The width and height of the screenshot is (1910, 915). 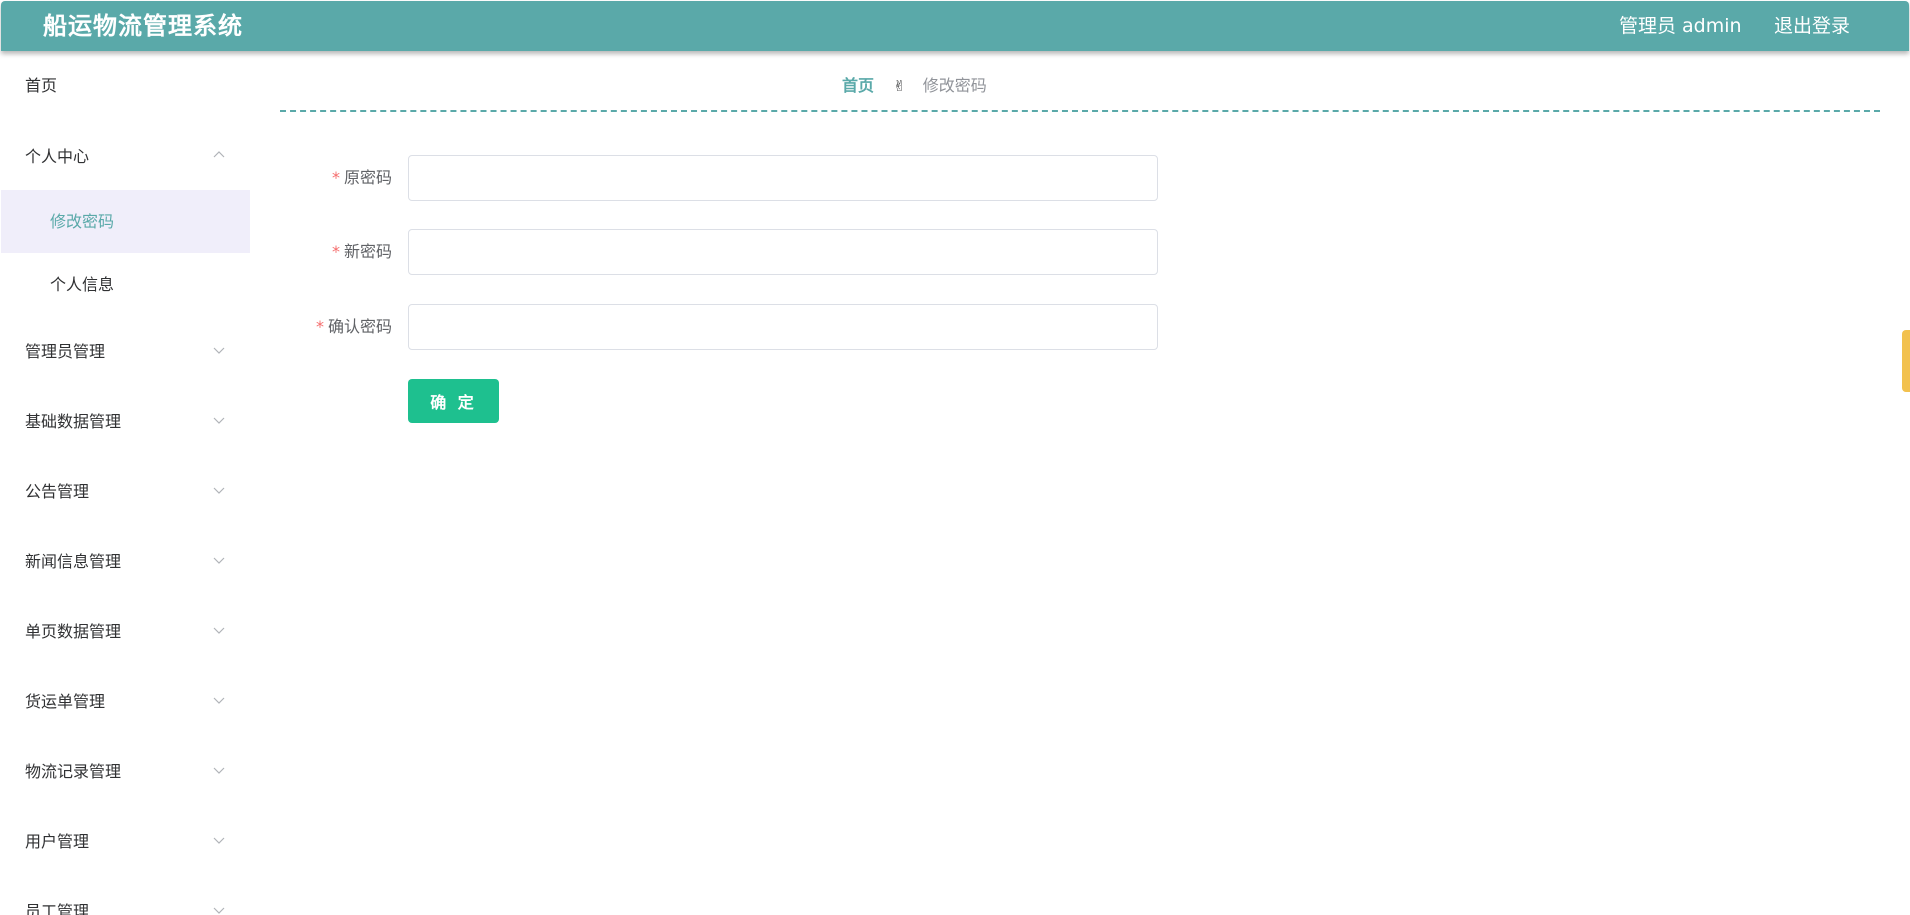 I want to click on new-password-row: * 新密码, so click(x=720, y=252).